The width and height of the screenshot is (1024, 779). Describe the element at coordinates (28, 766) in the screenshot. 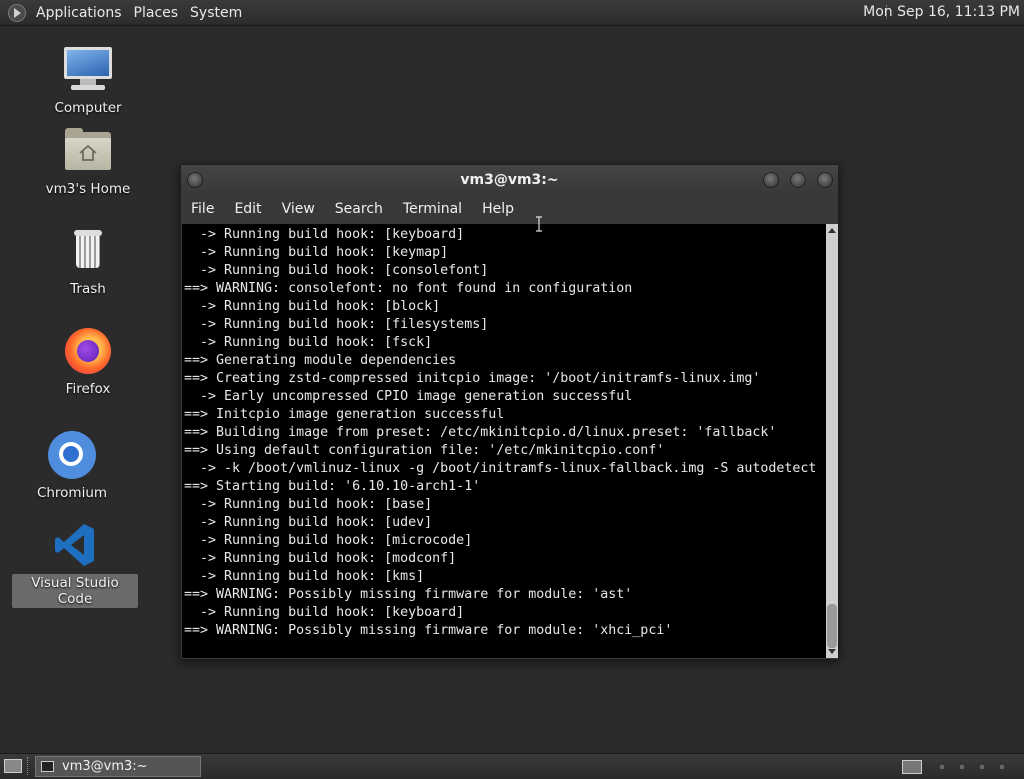

I see `panel-separator` at that location.